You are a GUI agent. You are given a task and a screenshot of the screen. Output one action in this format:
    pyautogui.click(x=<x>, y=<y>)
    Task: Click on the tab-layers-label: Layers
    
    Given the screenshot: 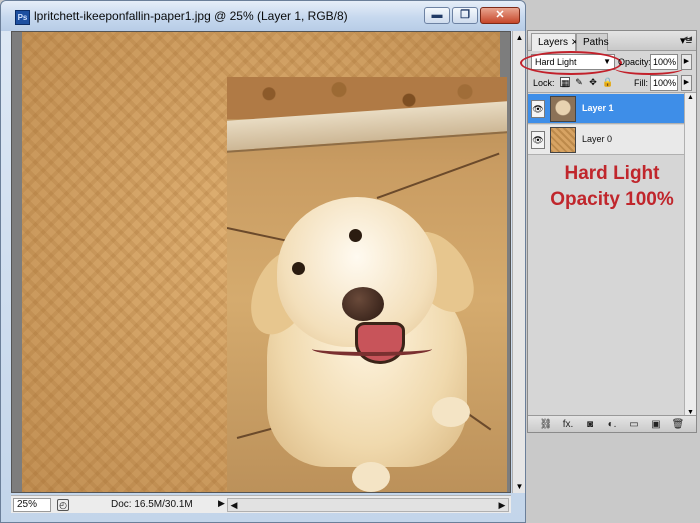 What is the action you would take?
    pyautogui.click(x=553, y=42)
    